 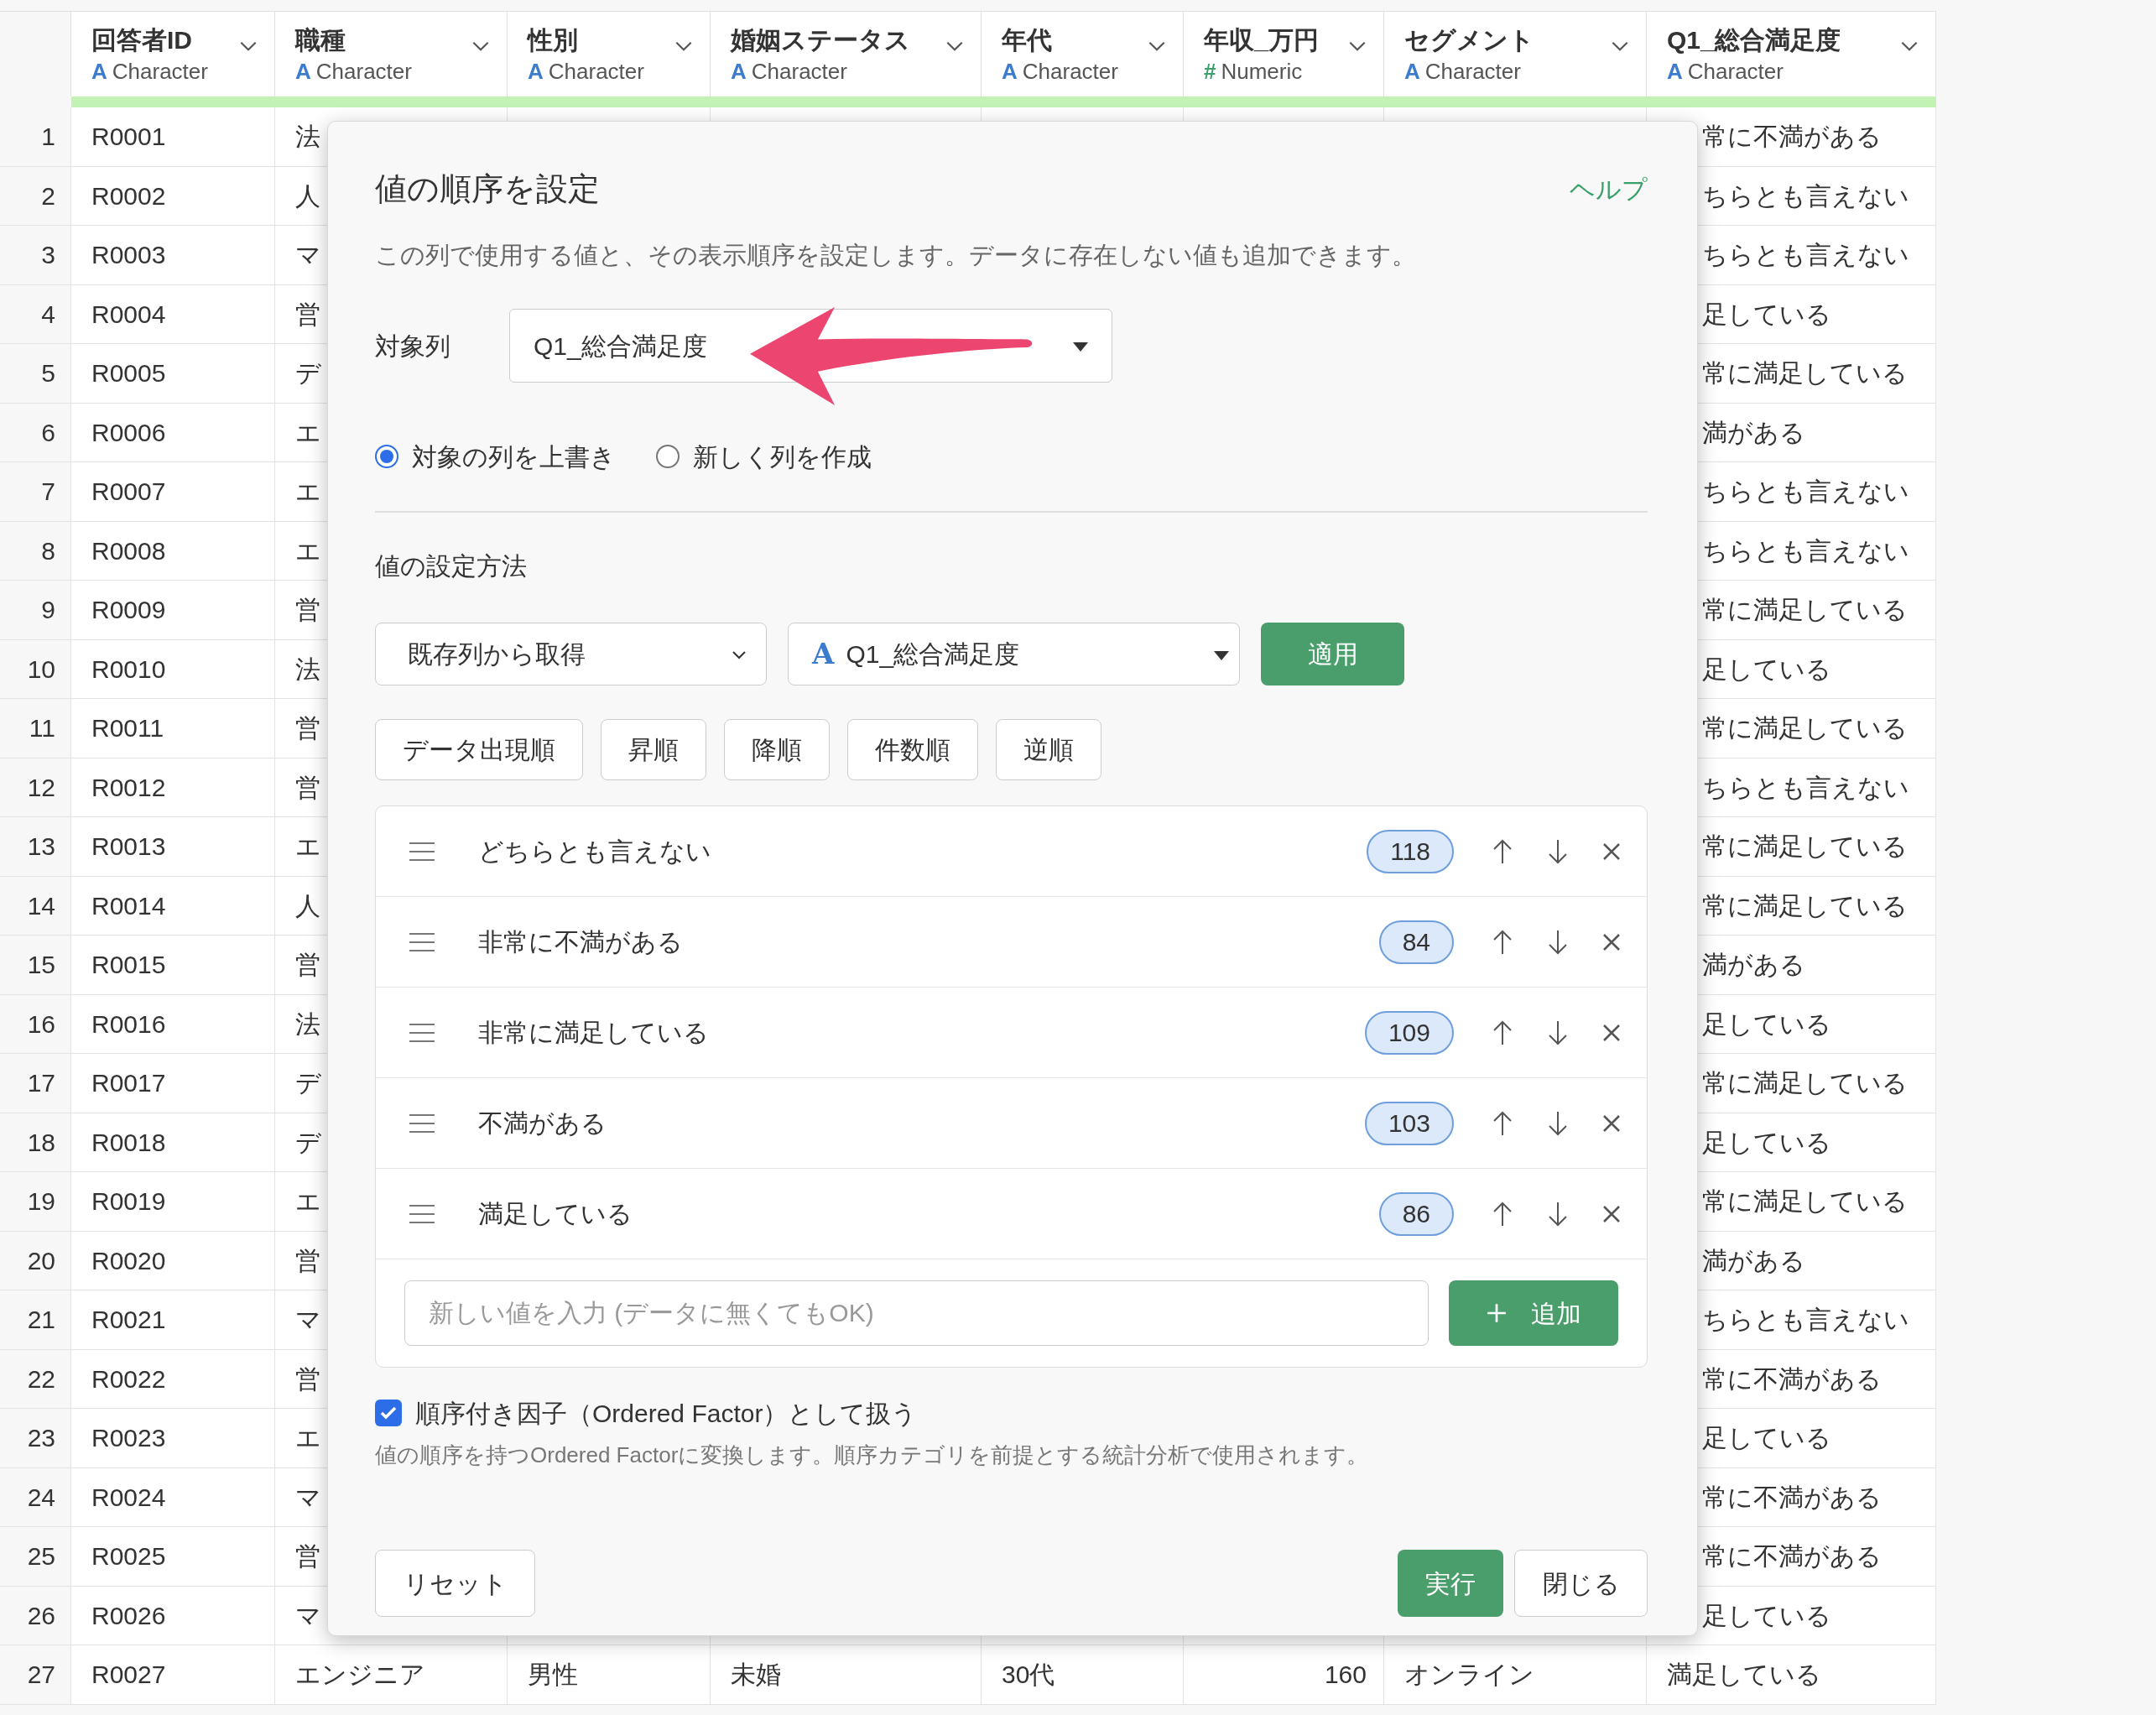 What do you see at coordinates (128, 610) in the screenshot?
I see `table-cell-text: R0009` at bounding box center [128, 610].